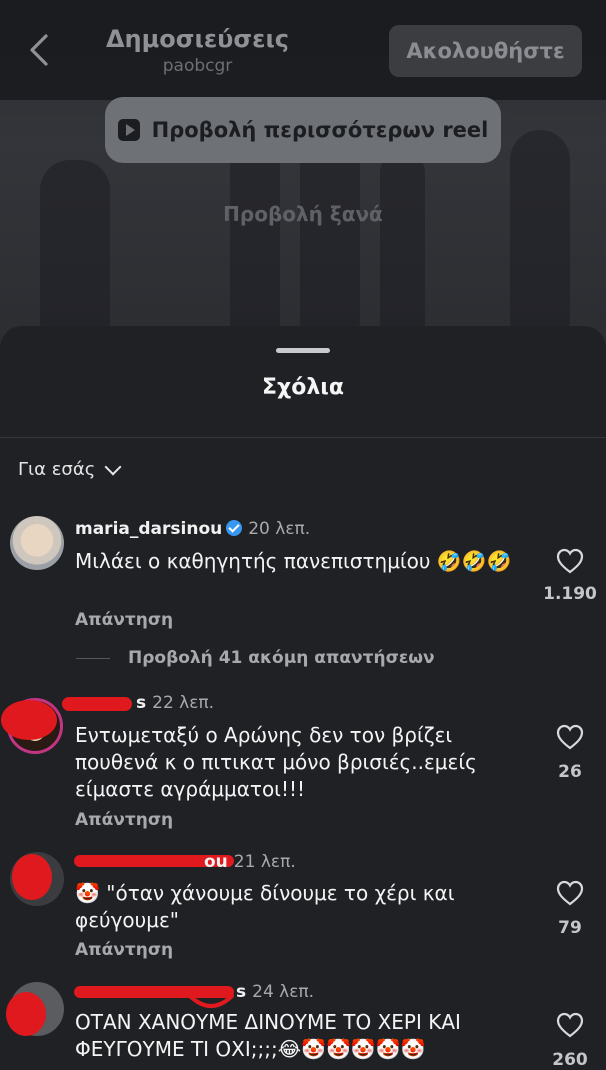 The height and width of the screenshot is (1070, 606). I want to click on comment-username: ou, so click(216, 862).